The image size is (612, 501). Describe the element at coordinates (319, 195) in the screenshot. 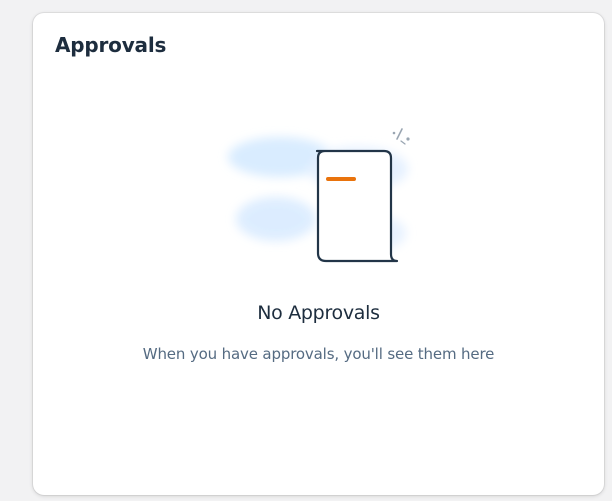

I see `empty-document-icon` at that location.